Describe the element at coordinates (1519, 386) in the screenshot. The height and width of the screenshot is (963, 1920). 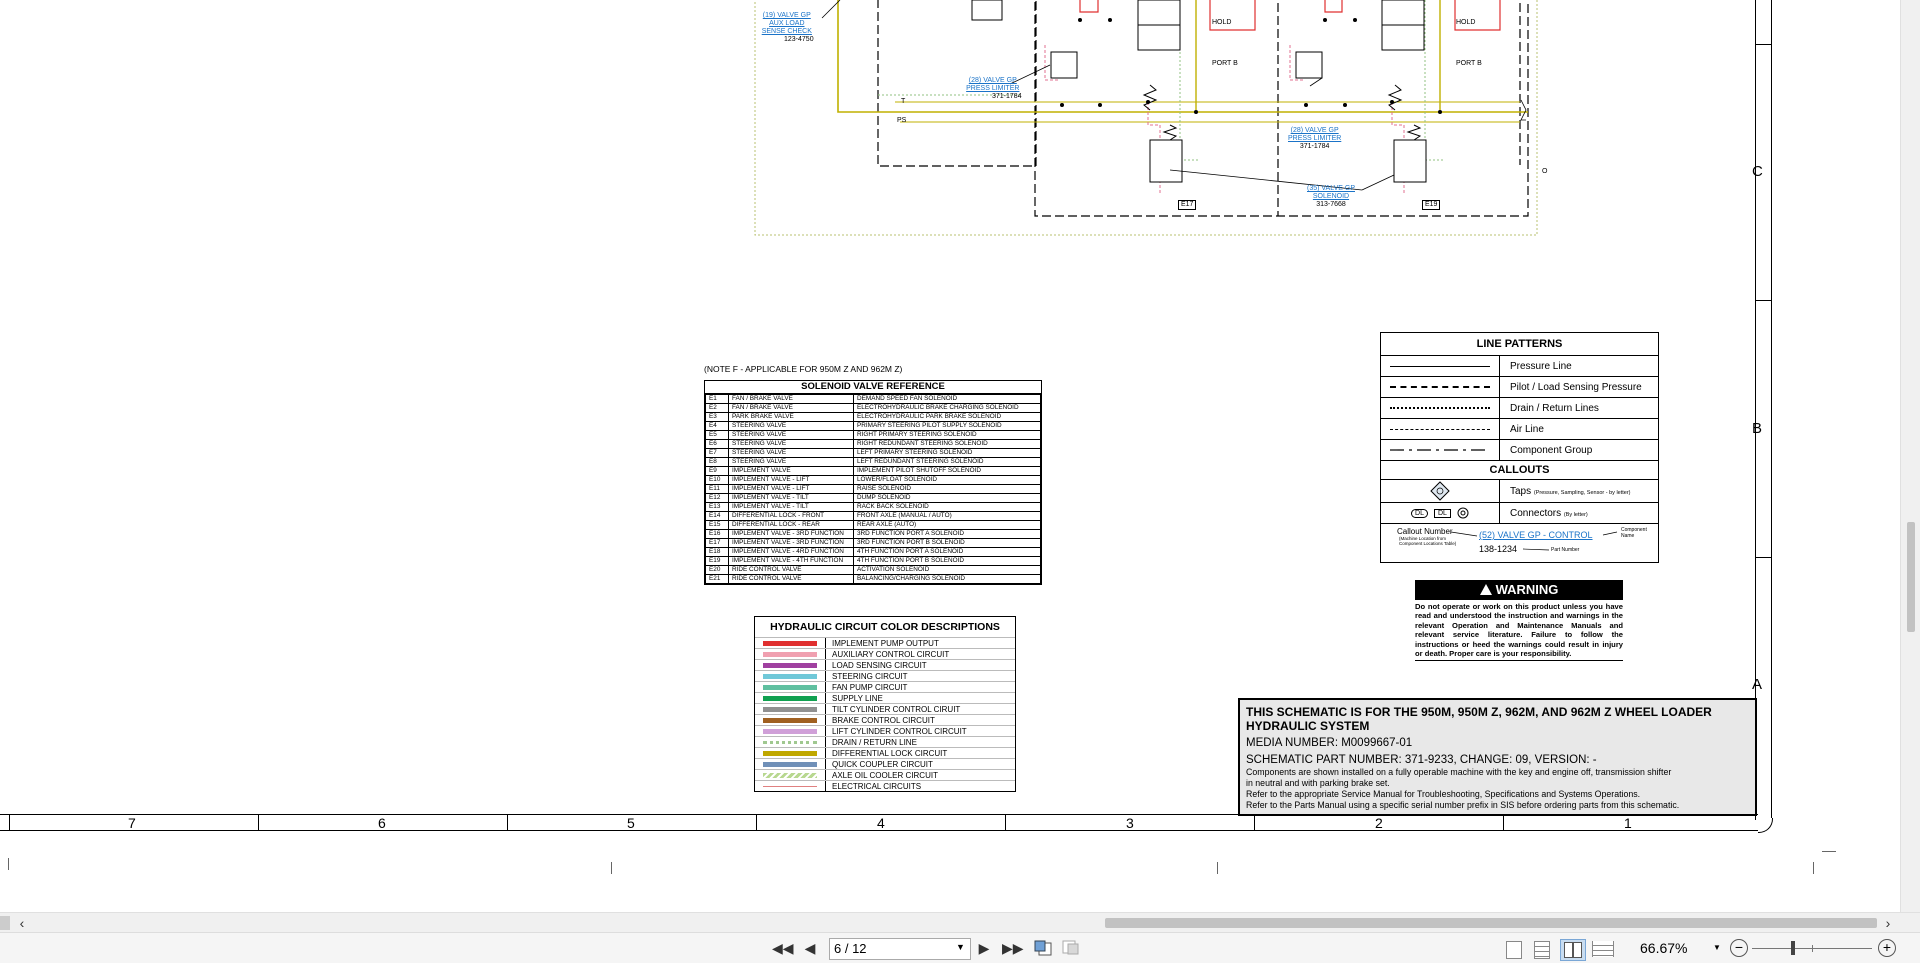
I see `legend-row: Pilot / Load Sensing Pressure` at that location.